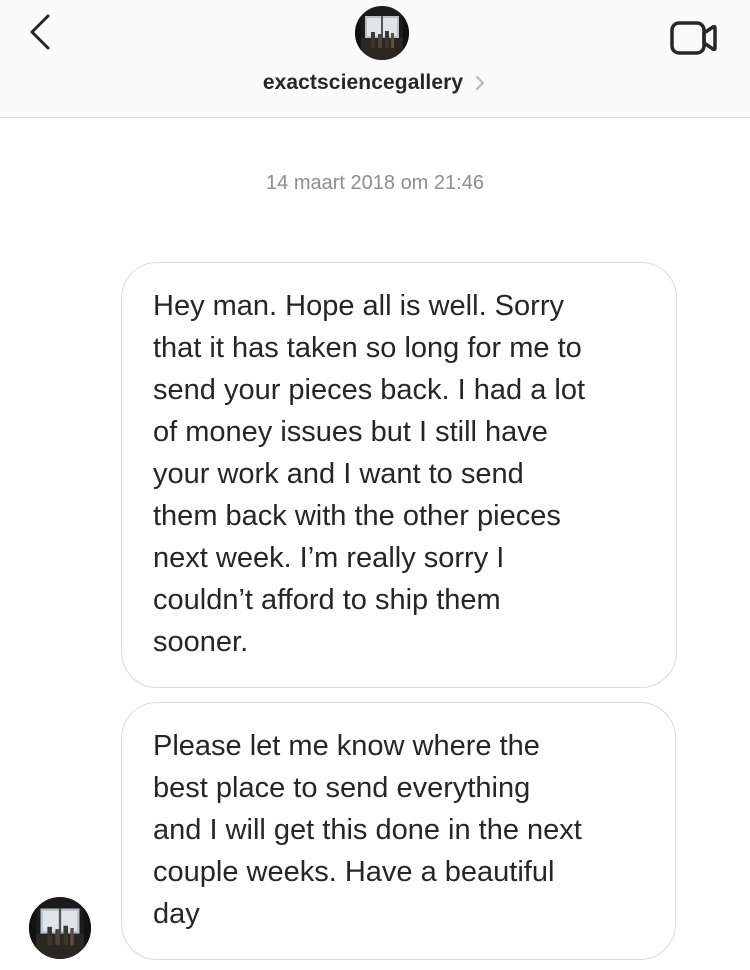 Image resolution: width=750 pixels, height=970 pixels. I want to click on sender-avatar, so click(60, 928).